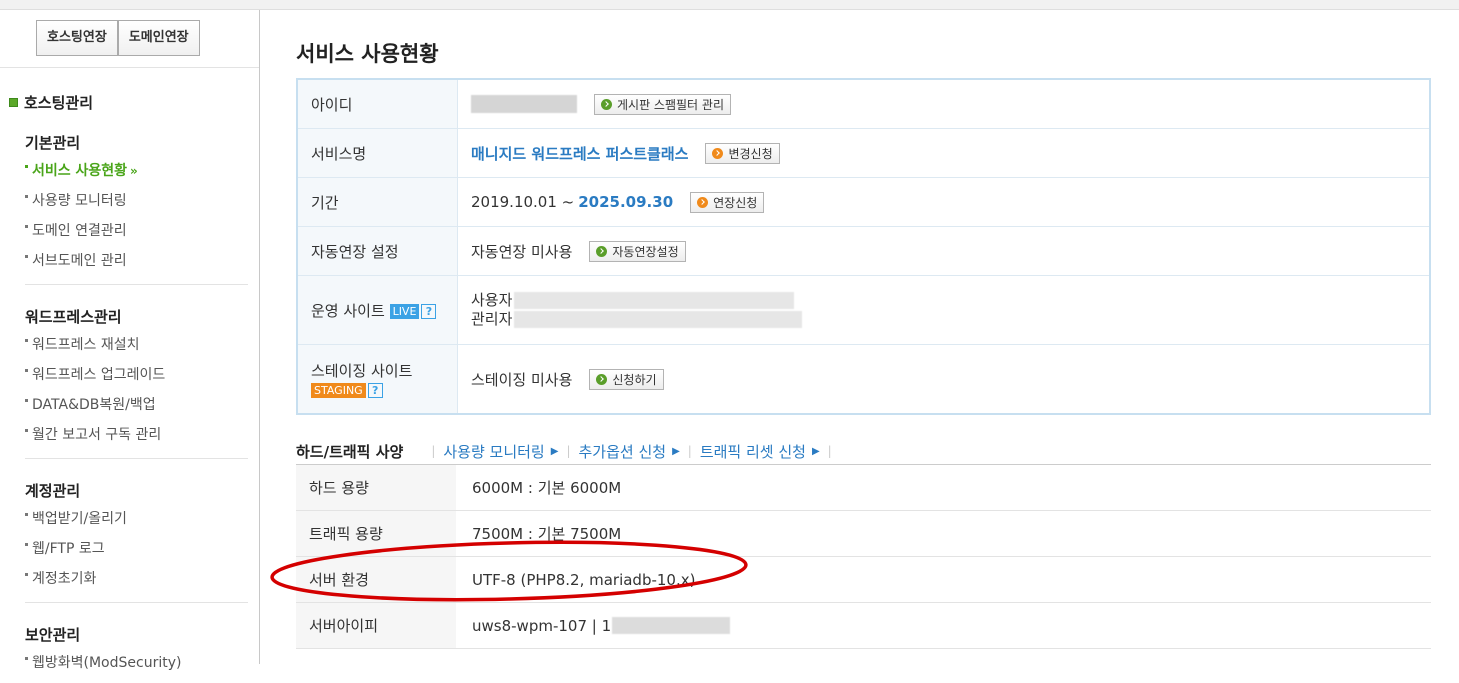 The height and width of the screenshot is (683, 1459). I want to click on sidebar-item-label: 서브도메인 관리, so click(79, 261).